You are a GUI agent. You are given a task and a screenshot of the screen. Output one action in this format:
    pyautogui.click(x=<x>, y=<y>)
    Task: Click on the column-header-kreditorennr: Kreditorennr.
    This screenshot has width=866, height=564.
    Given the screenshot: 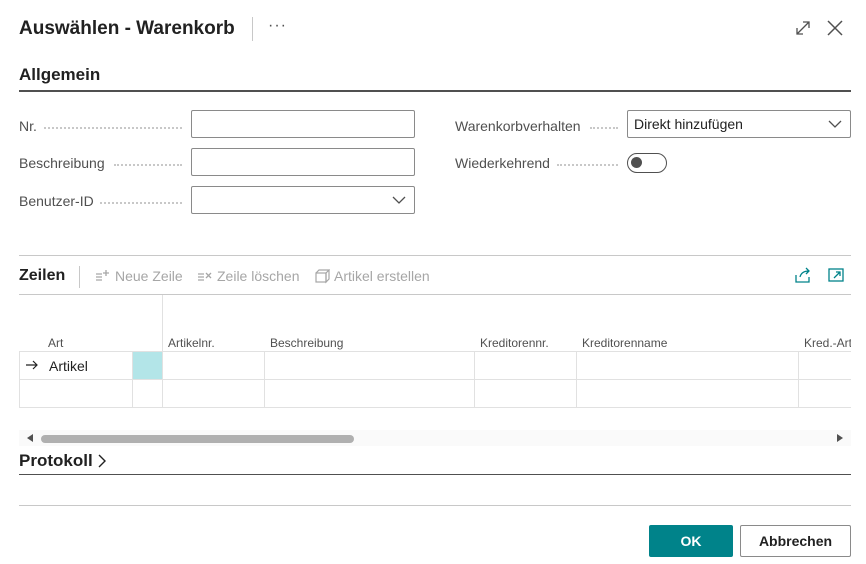 What is the action you would take?
    pyautogui.click(x=514, y=343)
    